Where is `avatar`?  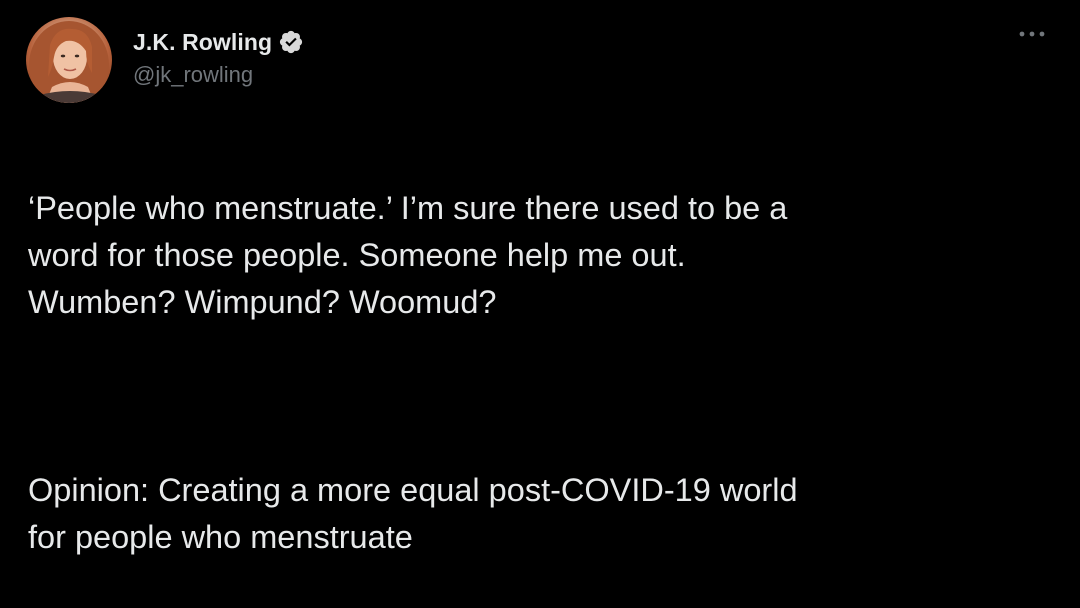
avatar is located at coordinates (69, 60).